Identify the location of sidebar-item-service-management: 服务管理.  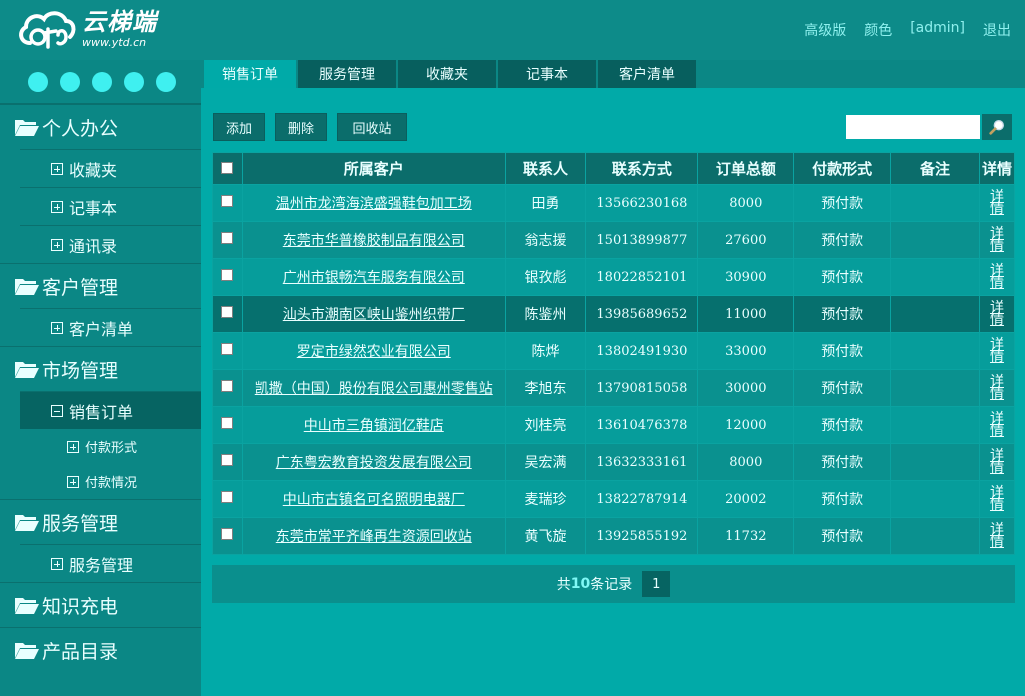
(110, 563).